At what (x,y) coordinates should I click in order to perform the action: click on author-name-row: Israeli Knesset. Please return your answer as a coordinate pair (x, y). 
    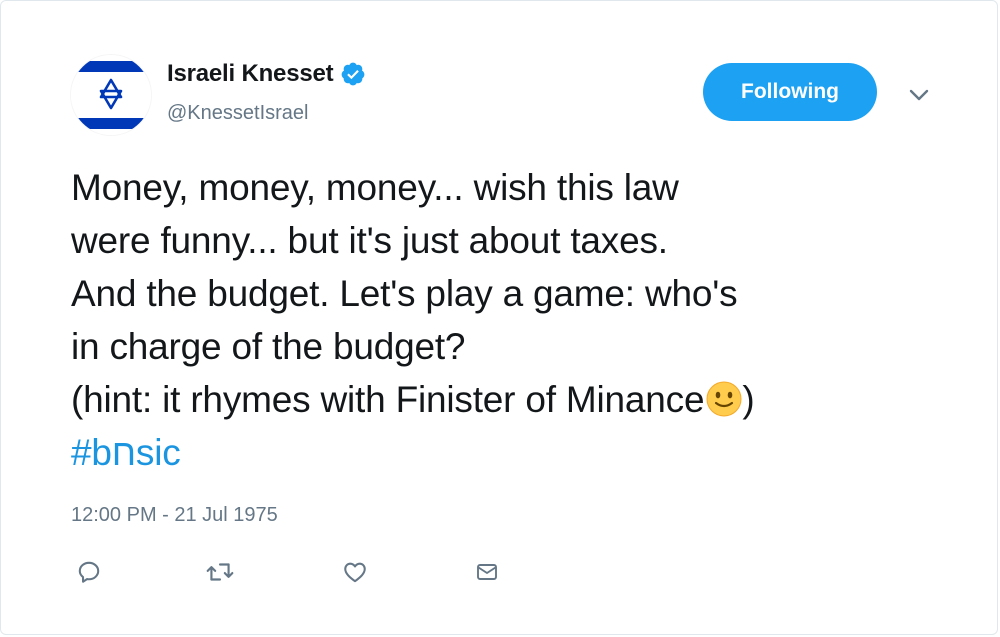
    Looking at the image, I should click on (266, 74).